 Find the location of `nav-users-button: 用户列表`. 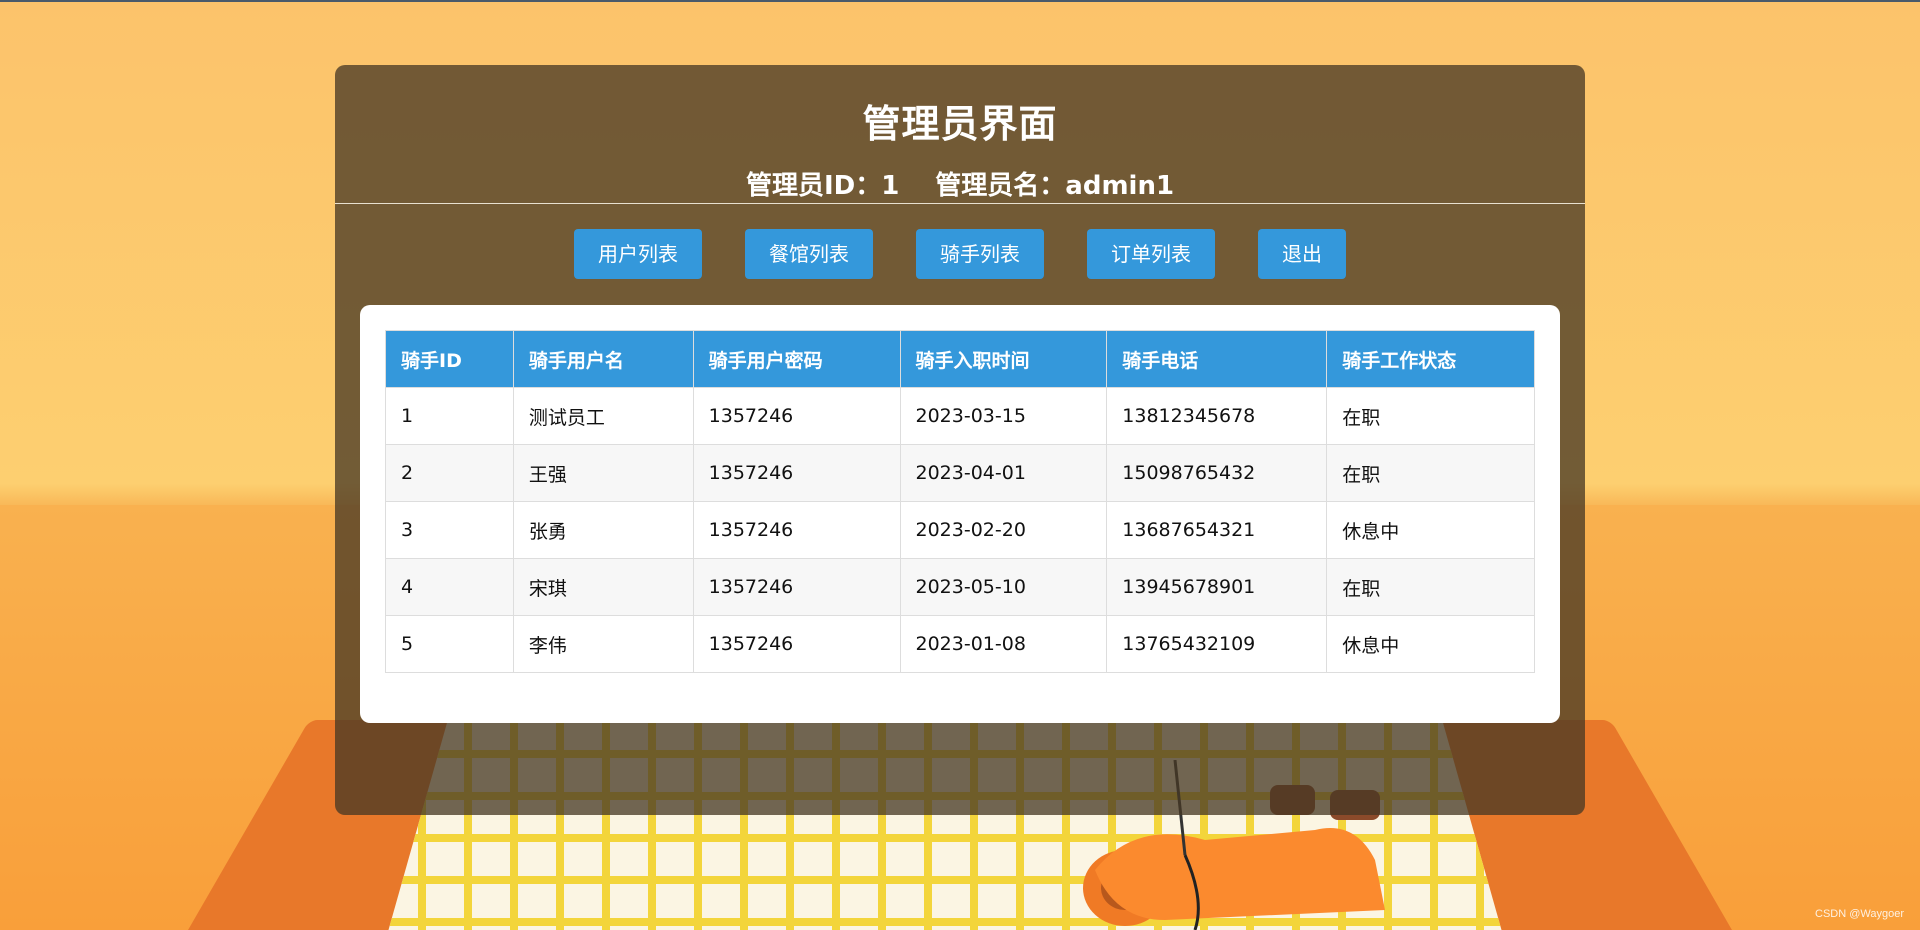

nav-users-button: 用户列表 is located at coordinates (638, 254).